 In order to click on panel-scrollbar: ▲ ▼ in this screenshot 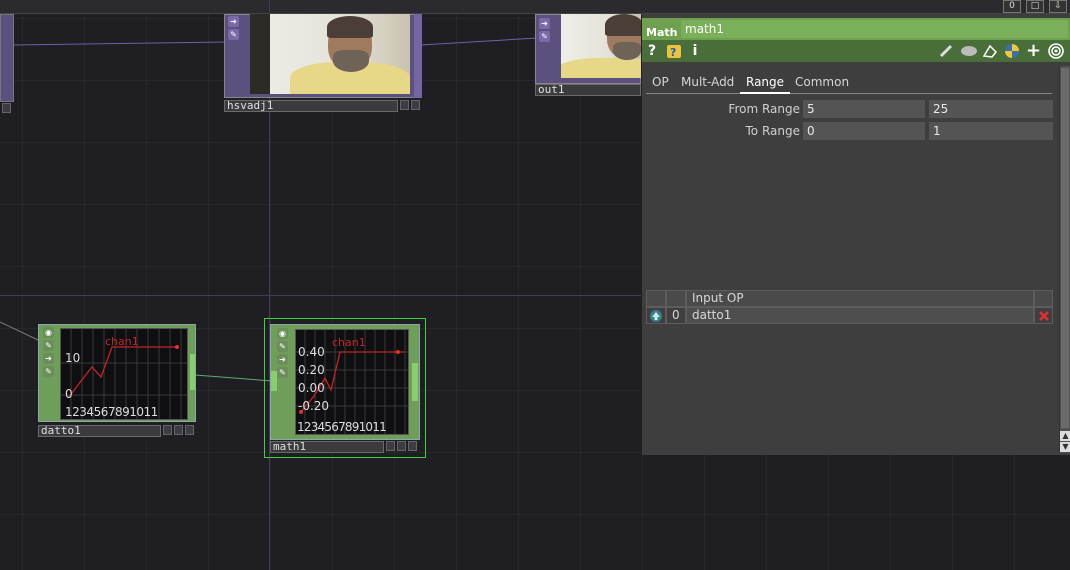, I will do `click(1064, 259)`.